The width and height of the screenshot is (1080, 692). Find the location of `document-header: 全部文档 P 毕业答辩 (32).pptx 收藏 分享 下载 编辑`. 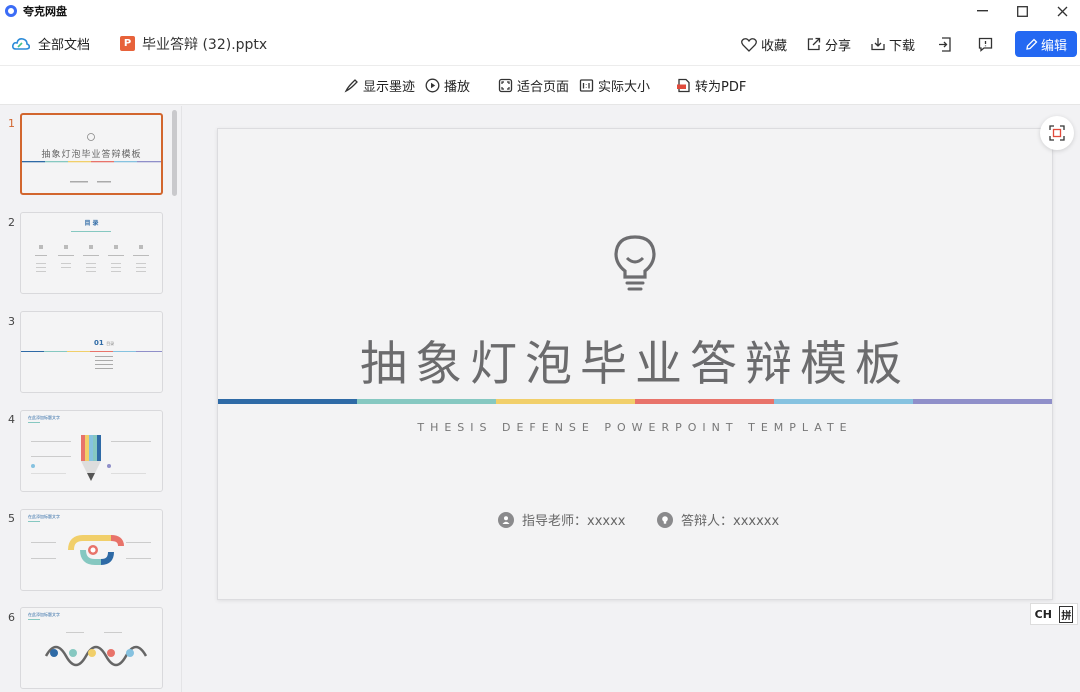

document-header: 全部文档 P 毕业答辩 (32).pptx 收藏 分享 下载 编辑 is located at coordinates (540, 44).